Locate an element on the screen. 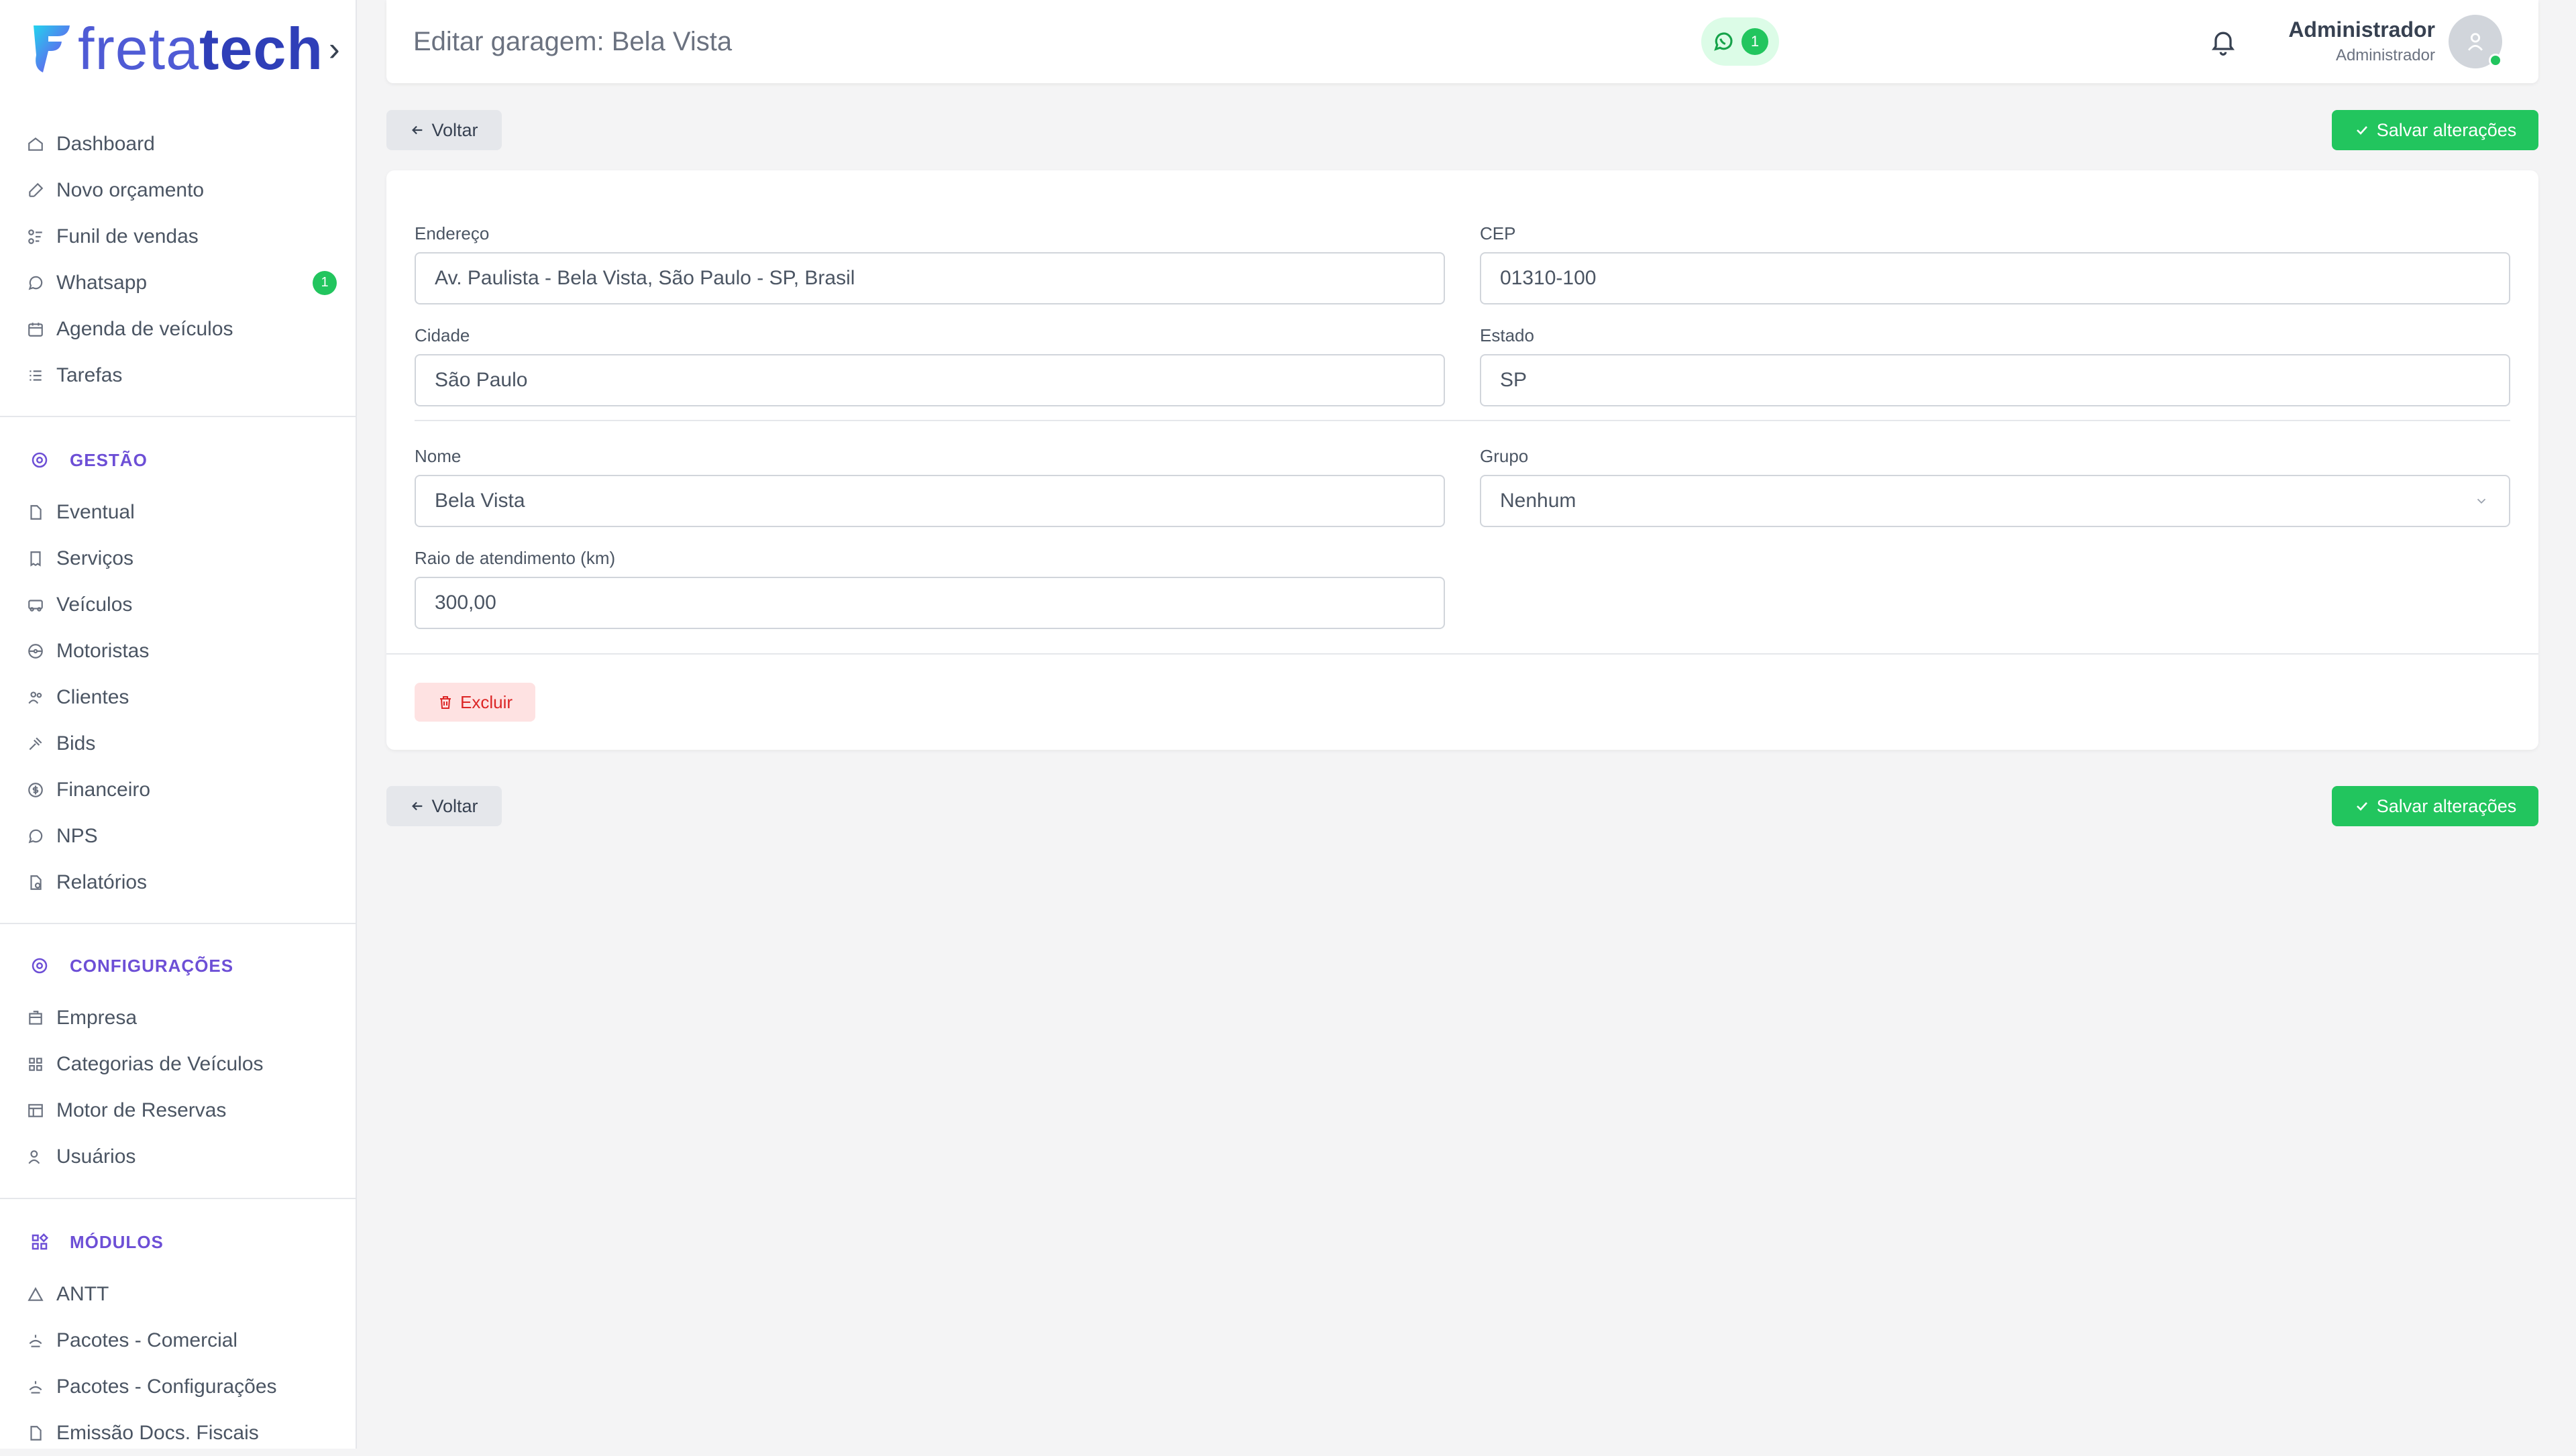 The image size is (2576, 1456). users-icon is located at coordinates (35, 697).